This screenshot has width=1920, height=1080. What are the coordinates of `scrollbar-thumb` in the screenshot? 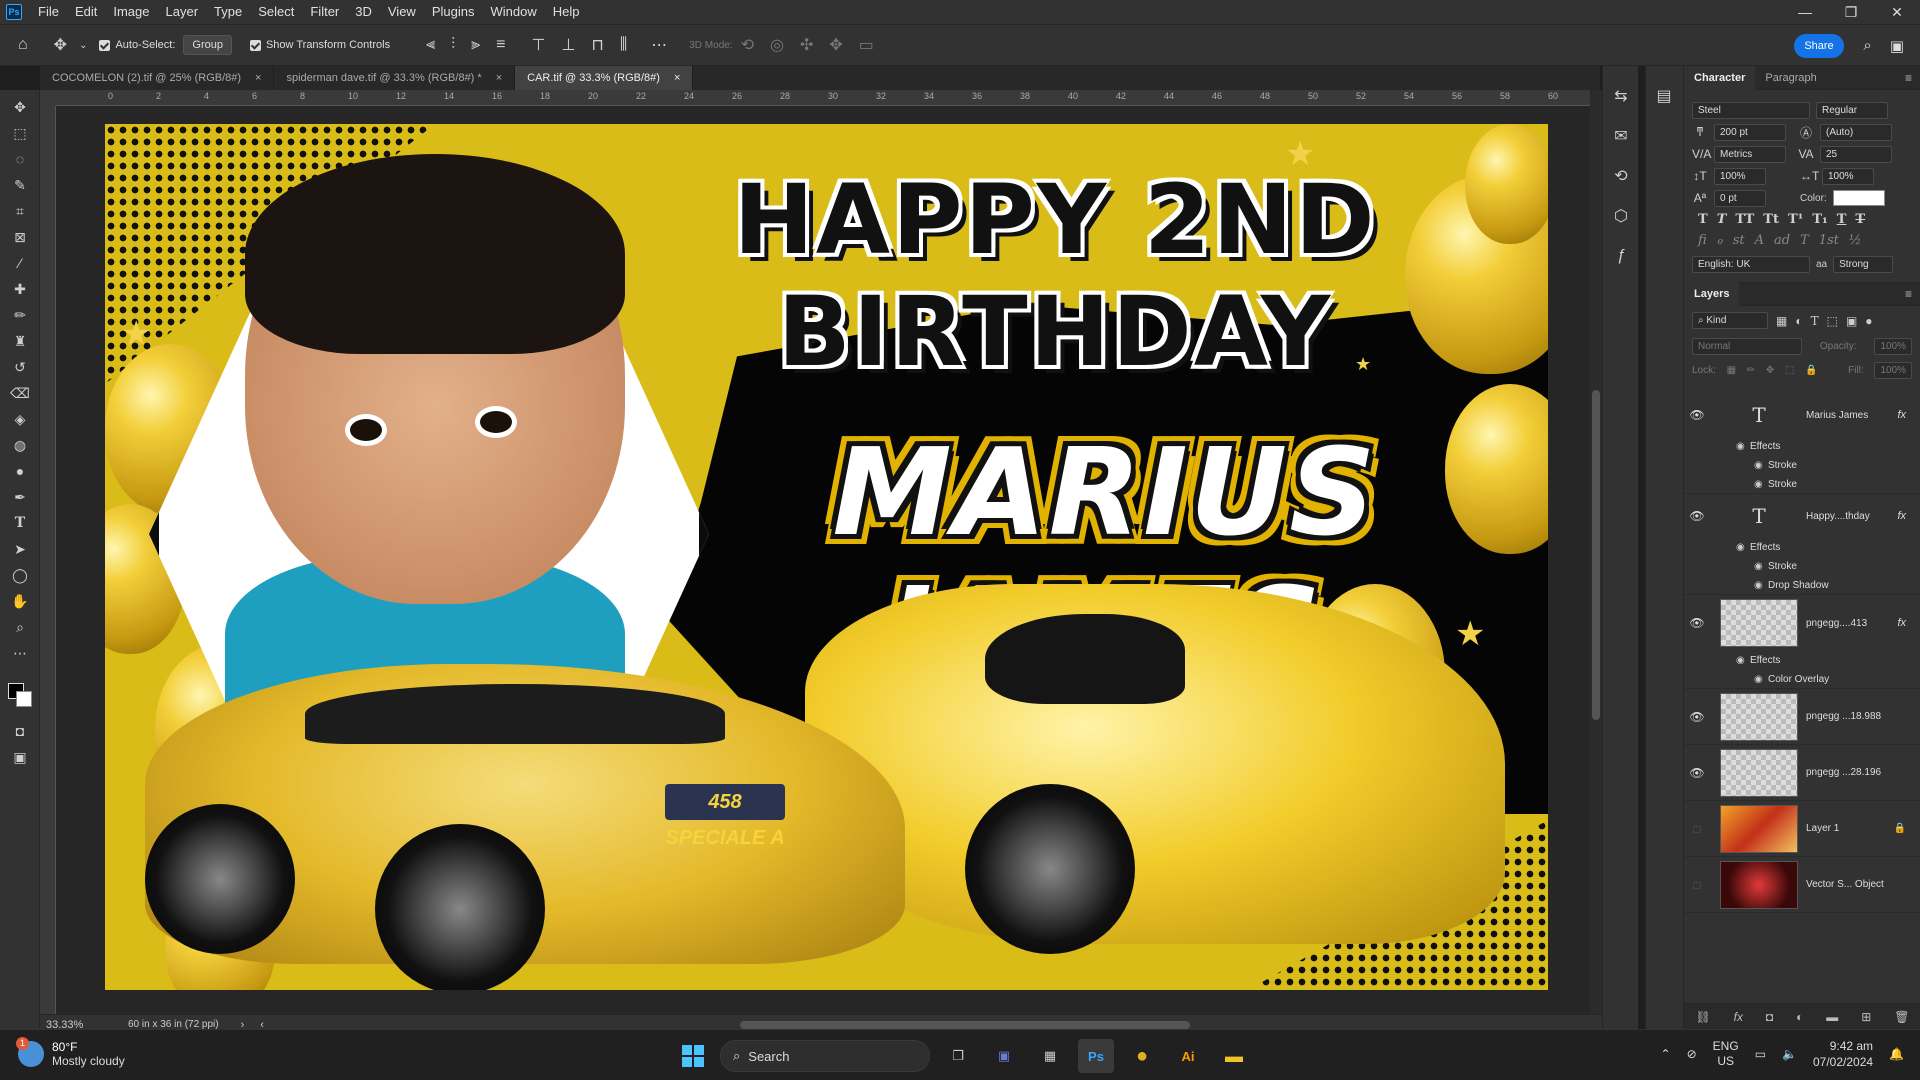 It's located at (1596, 555).